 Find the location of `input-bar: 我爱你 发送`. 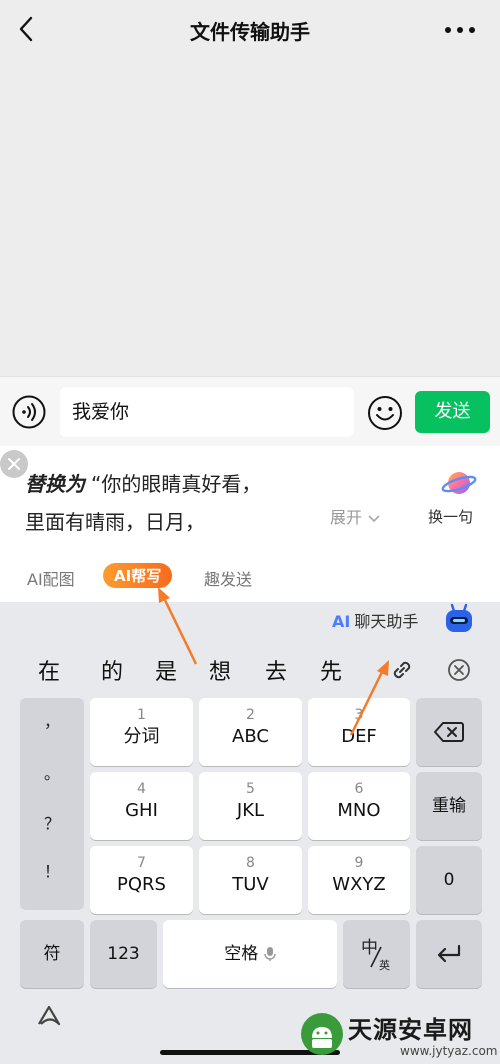

input-bar: 我爱你 发送 is located at coordinates (250, 411).